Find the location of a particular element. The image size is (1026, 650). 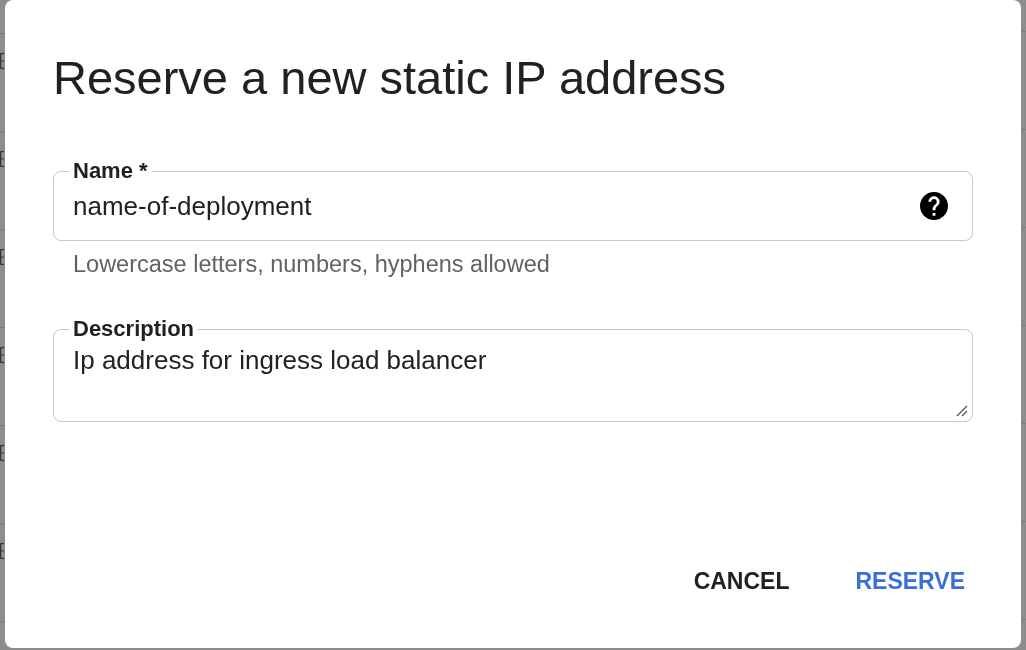

help-icon is located at coordinates (934, 206).